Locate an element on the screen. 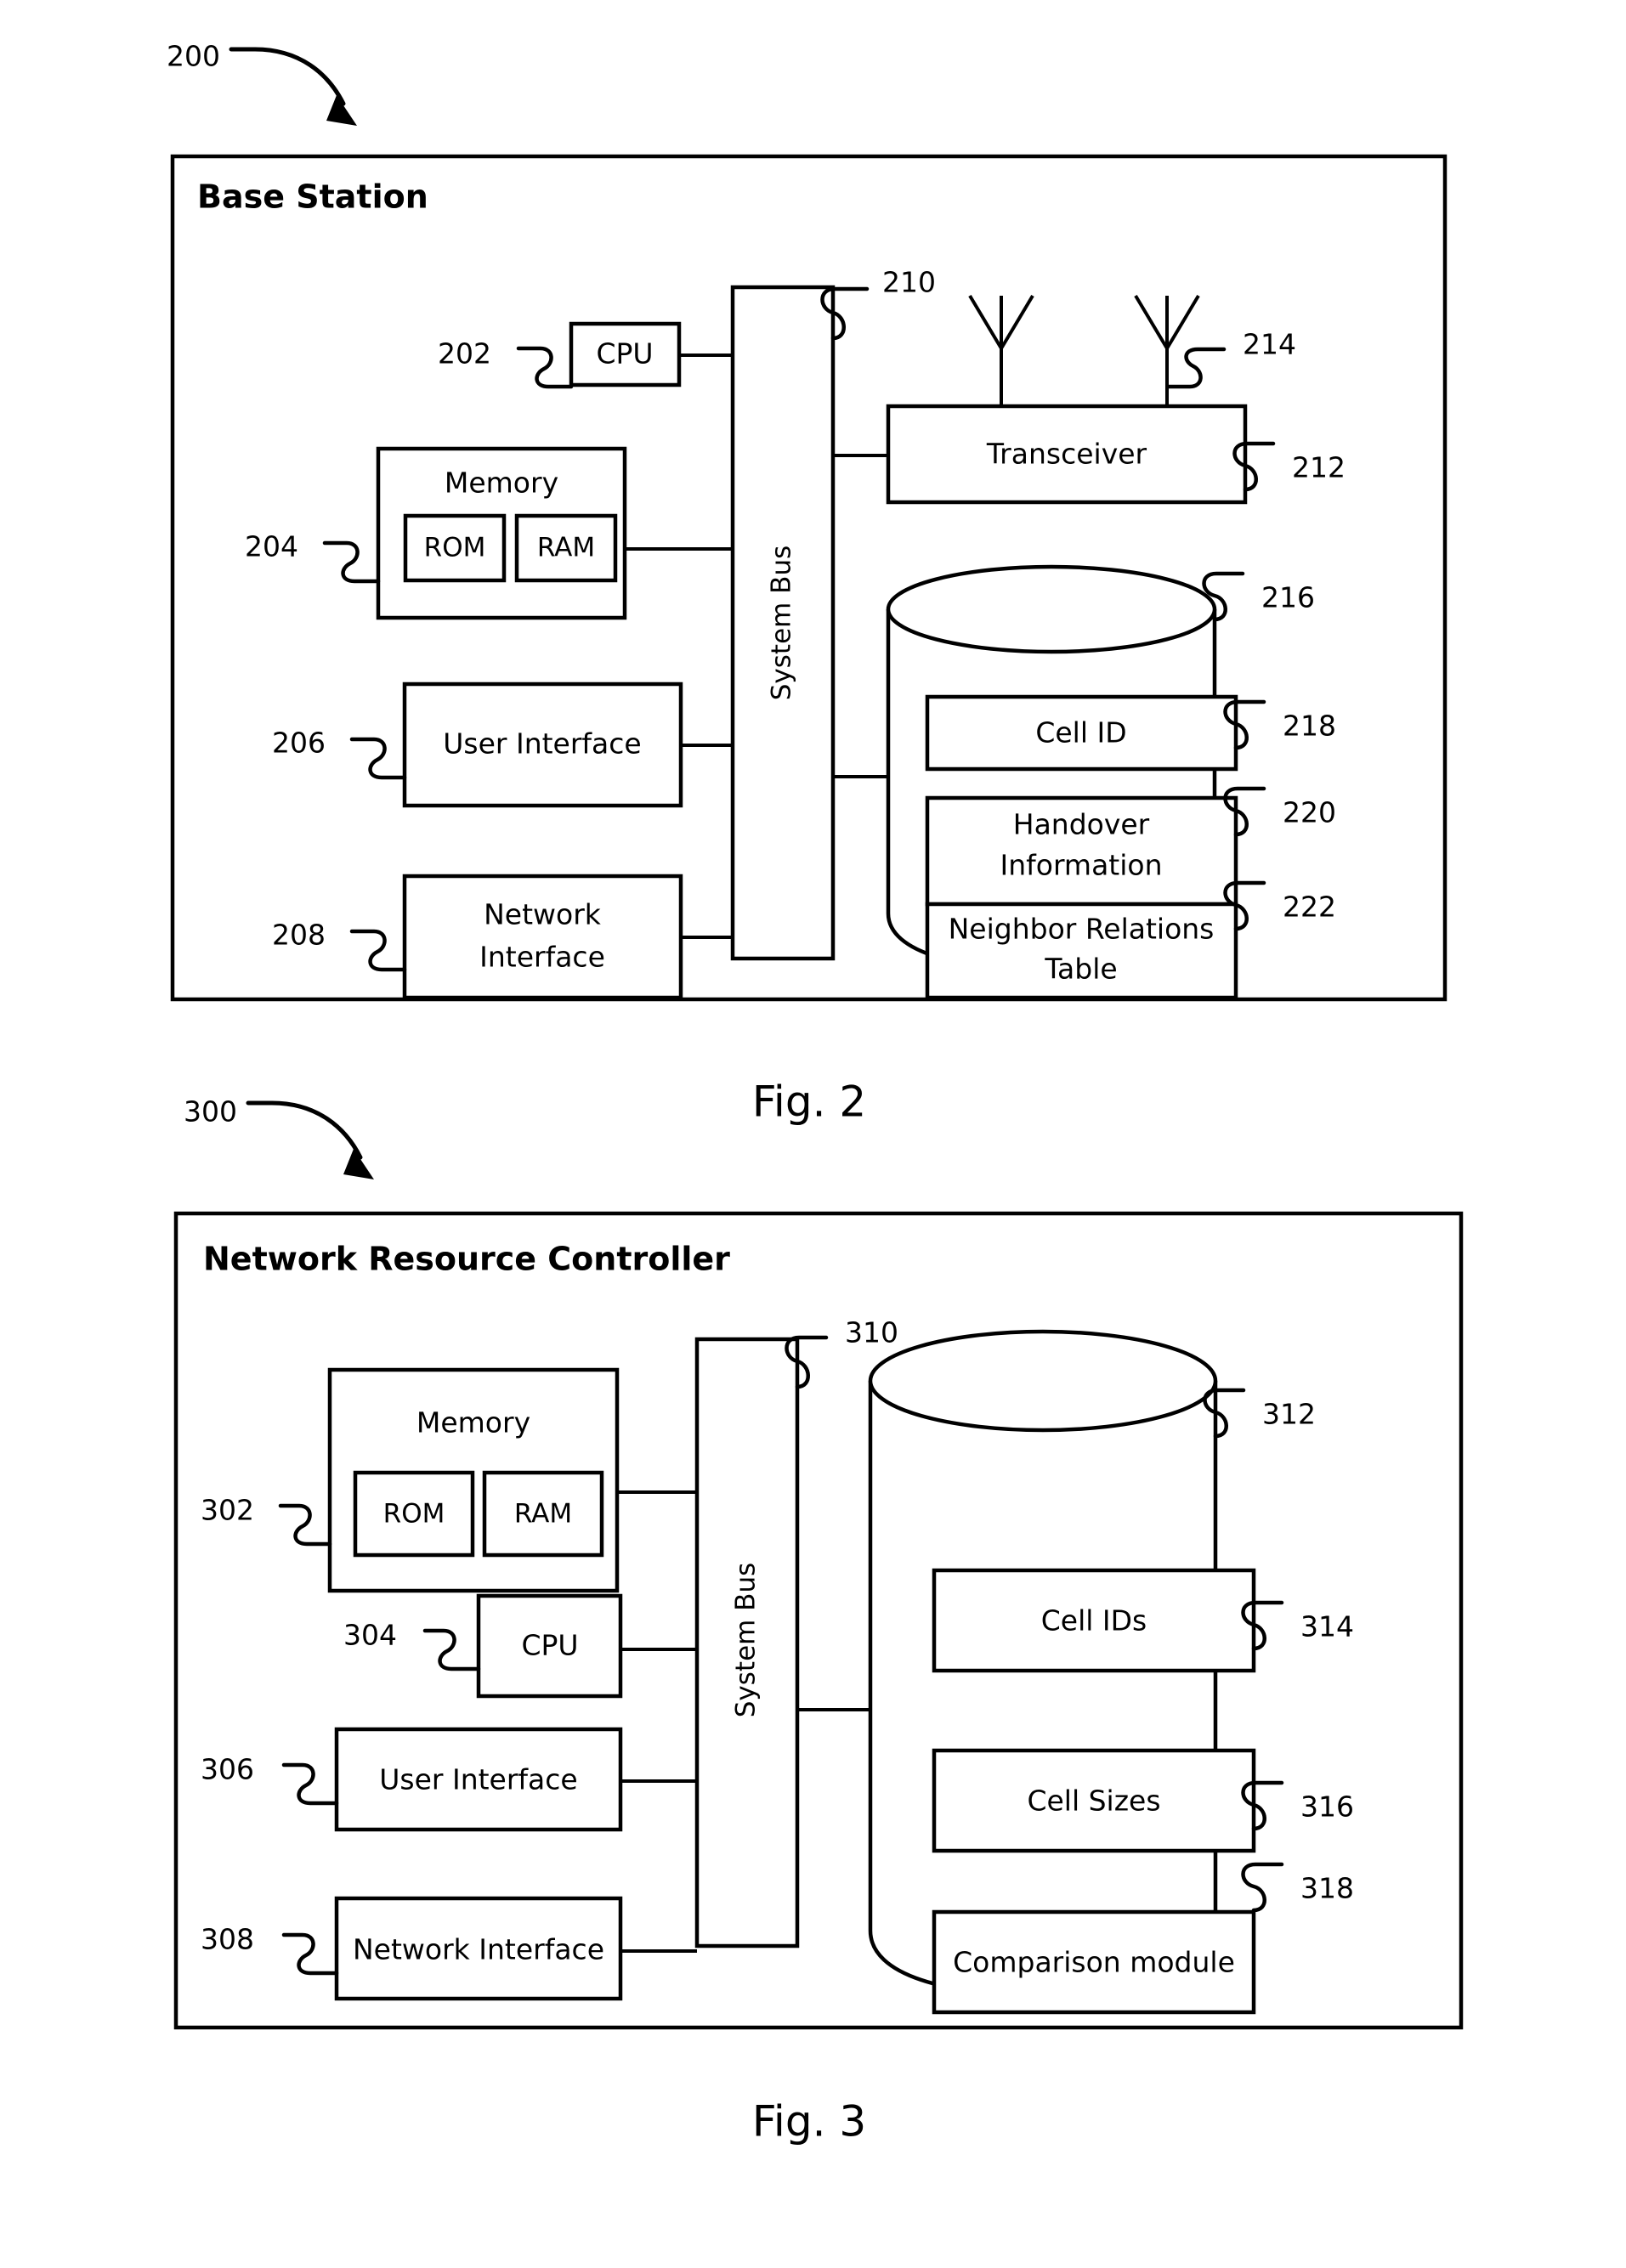 The width and height of the screenshot is (1626, 2268). fig3-network-interface-label: Network Interface is located at coordinates (478, 1949).